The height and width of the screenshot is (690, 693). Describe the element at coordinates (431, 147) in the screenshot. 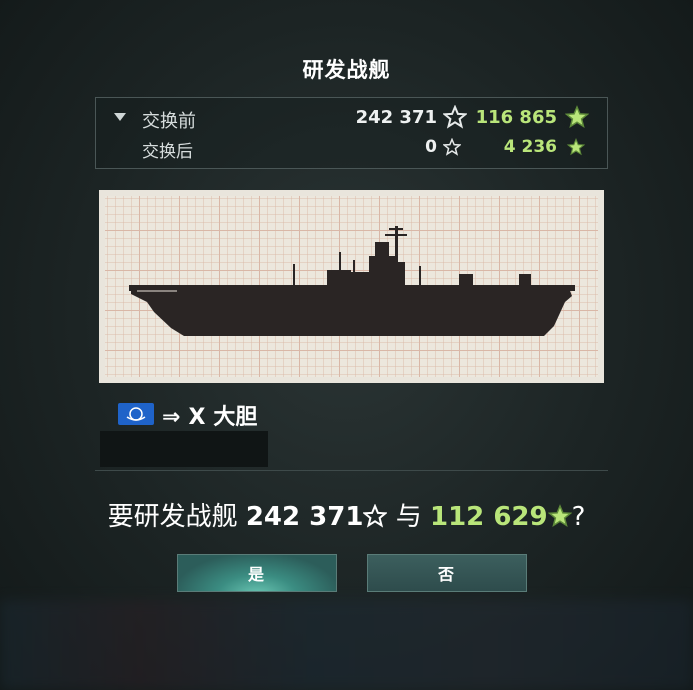

I see `after-xp-value: 0` at that location.